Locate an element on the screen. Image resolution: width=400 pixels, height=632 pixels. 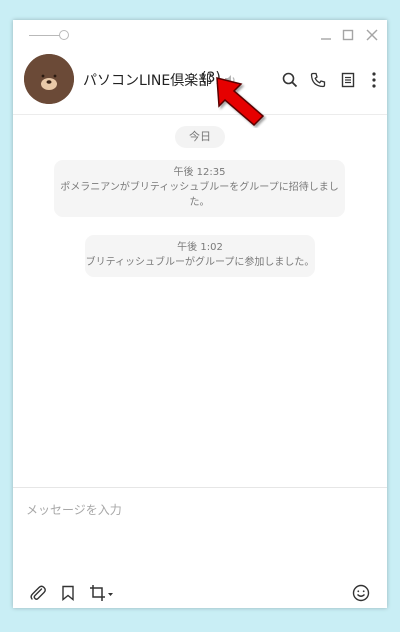
maximize-icon is located at coordinates (348, 35).